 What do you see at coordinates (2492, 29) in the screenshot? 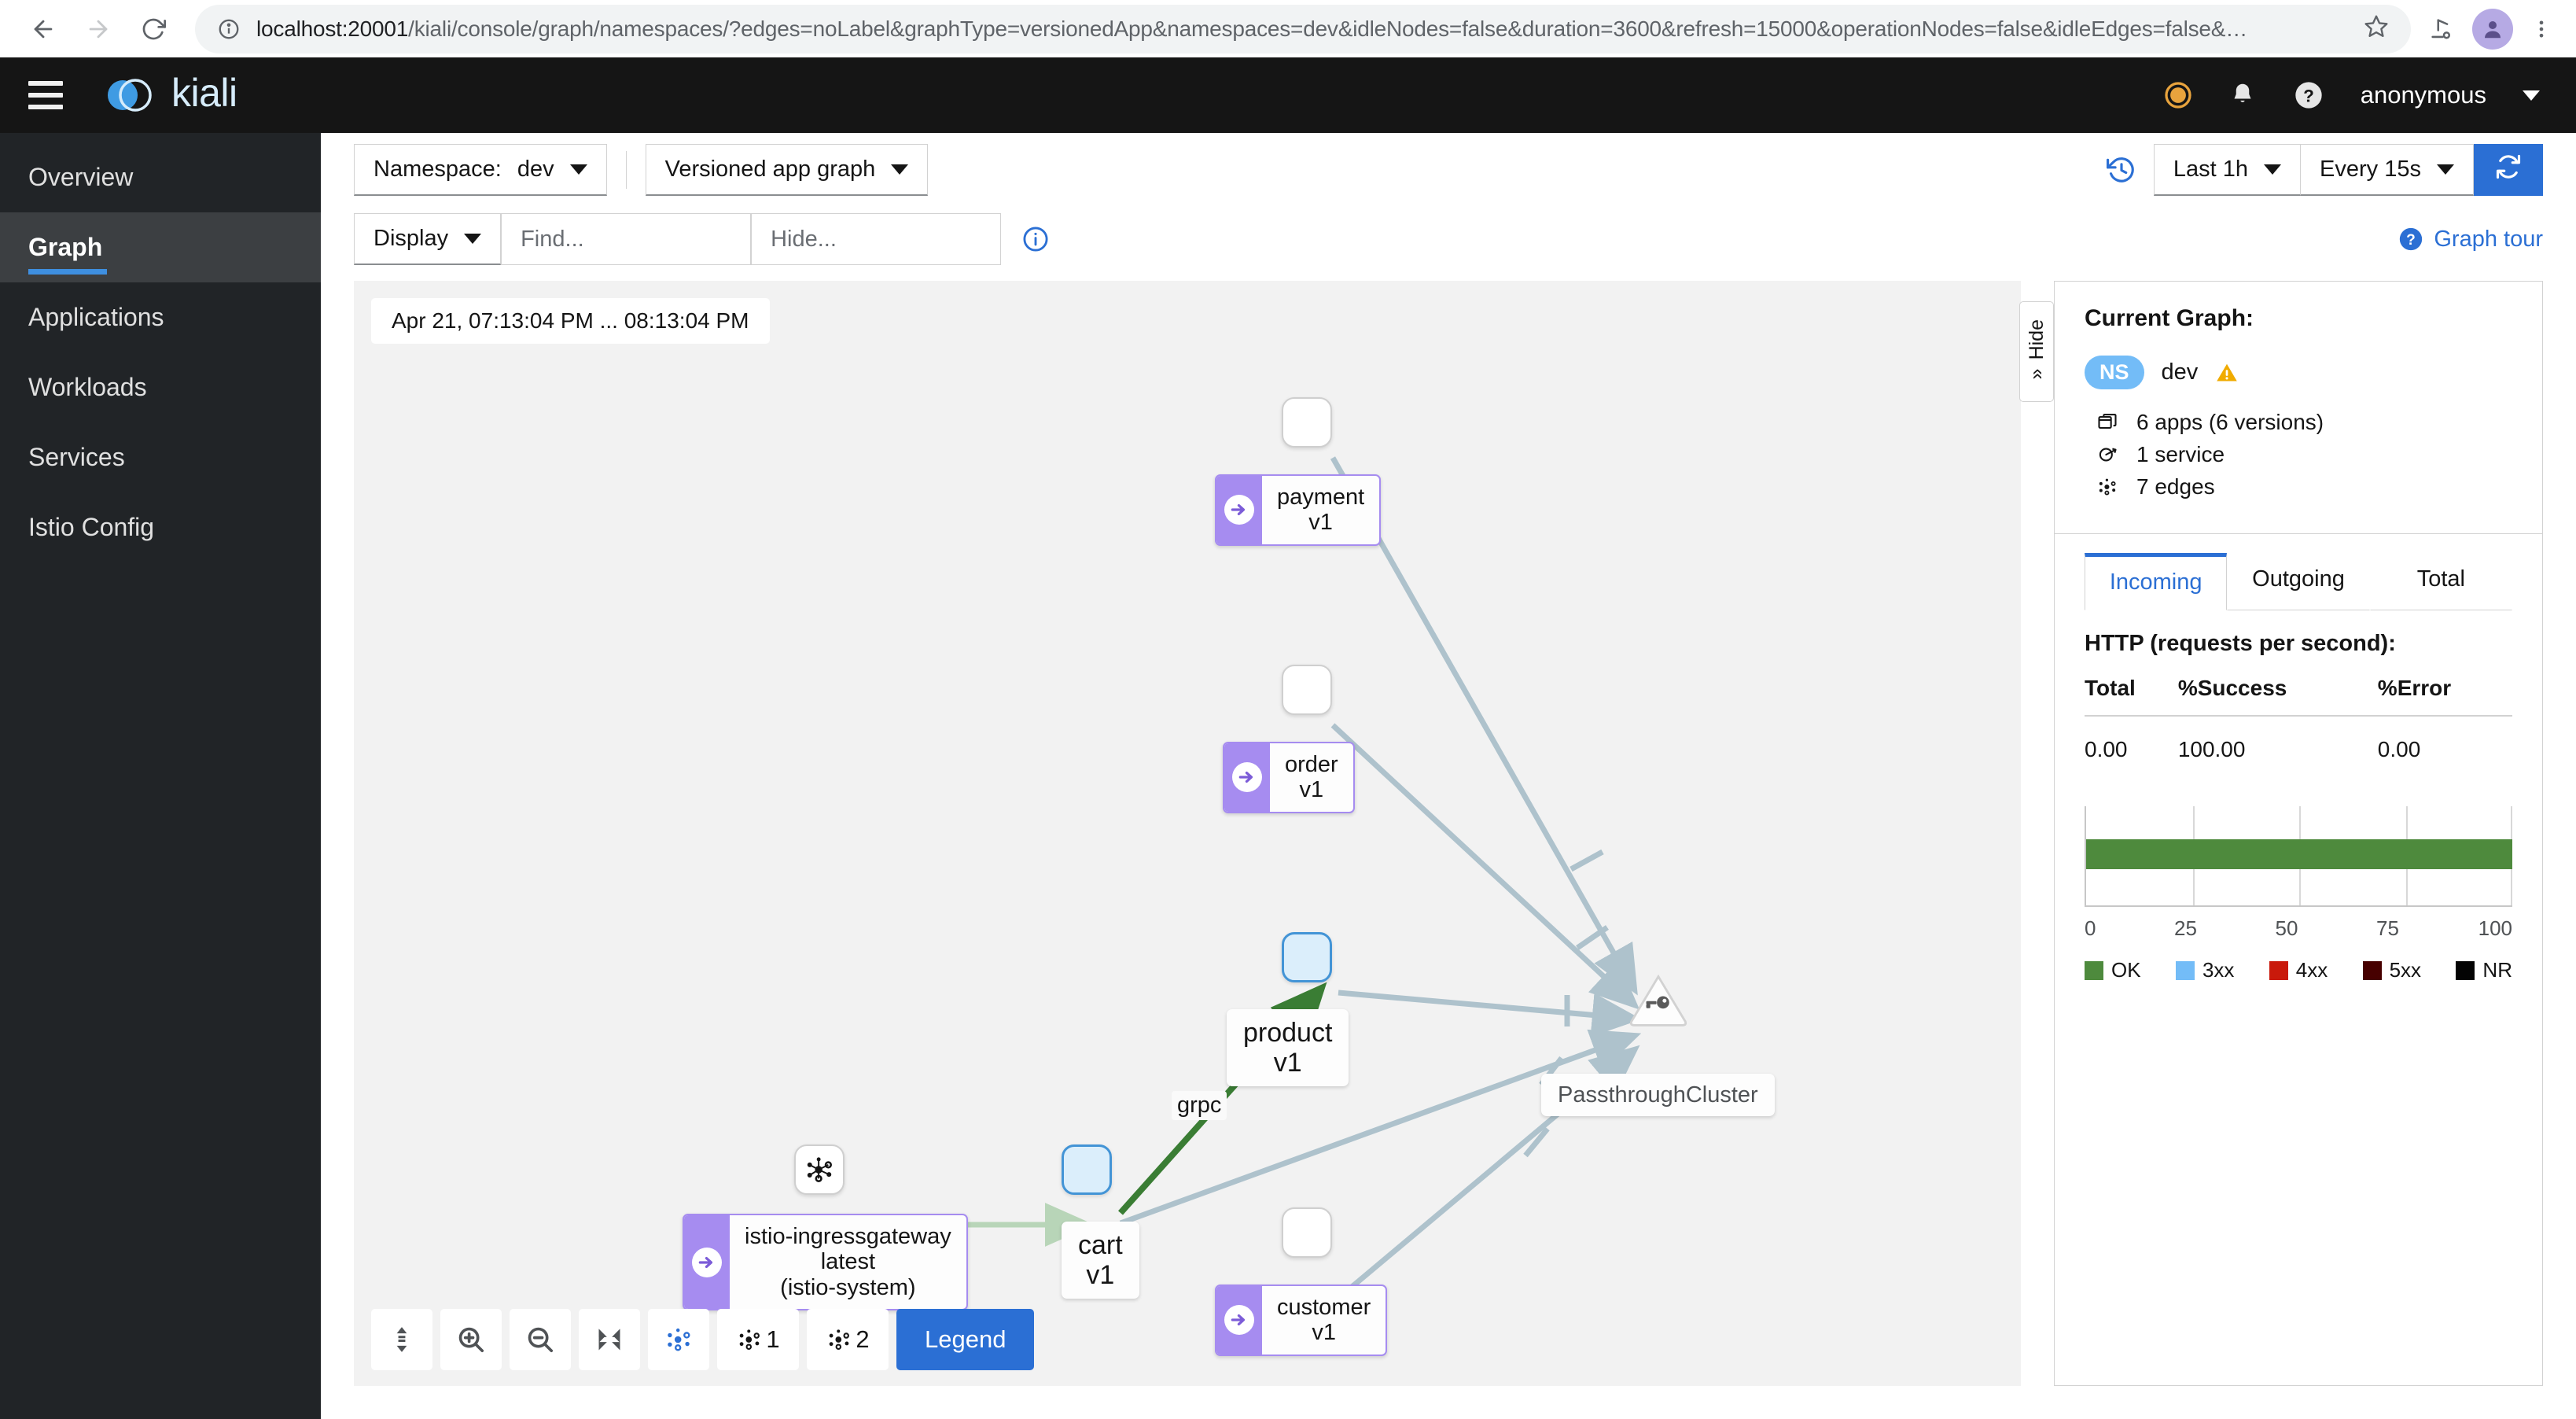
I see `profile-avatar-icon` at bounding box center [2492, 29].